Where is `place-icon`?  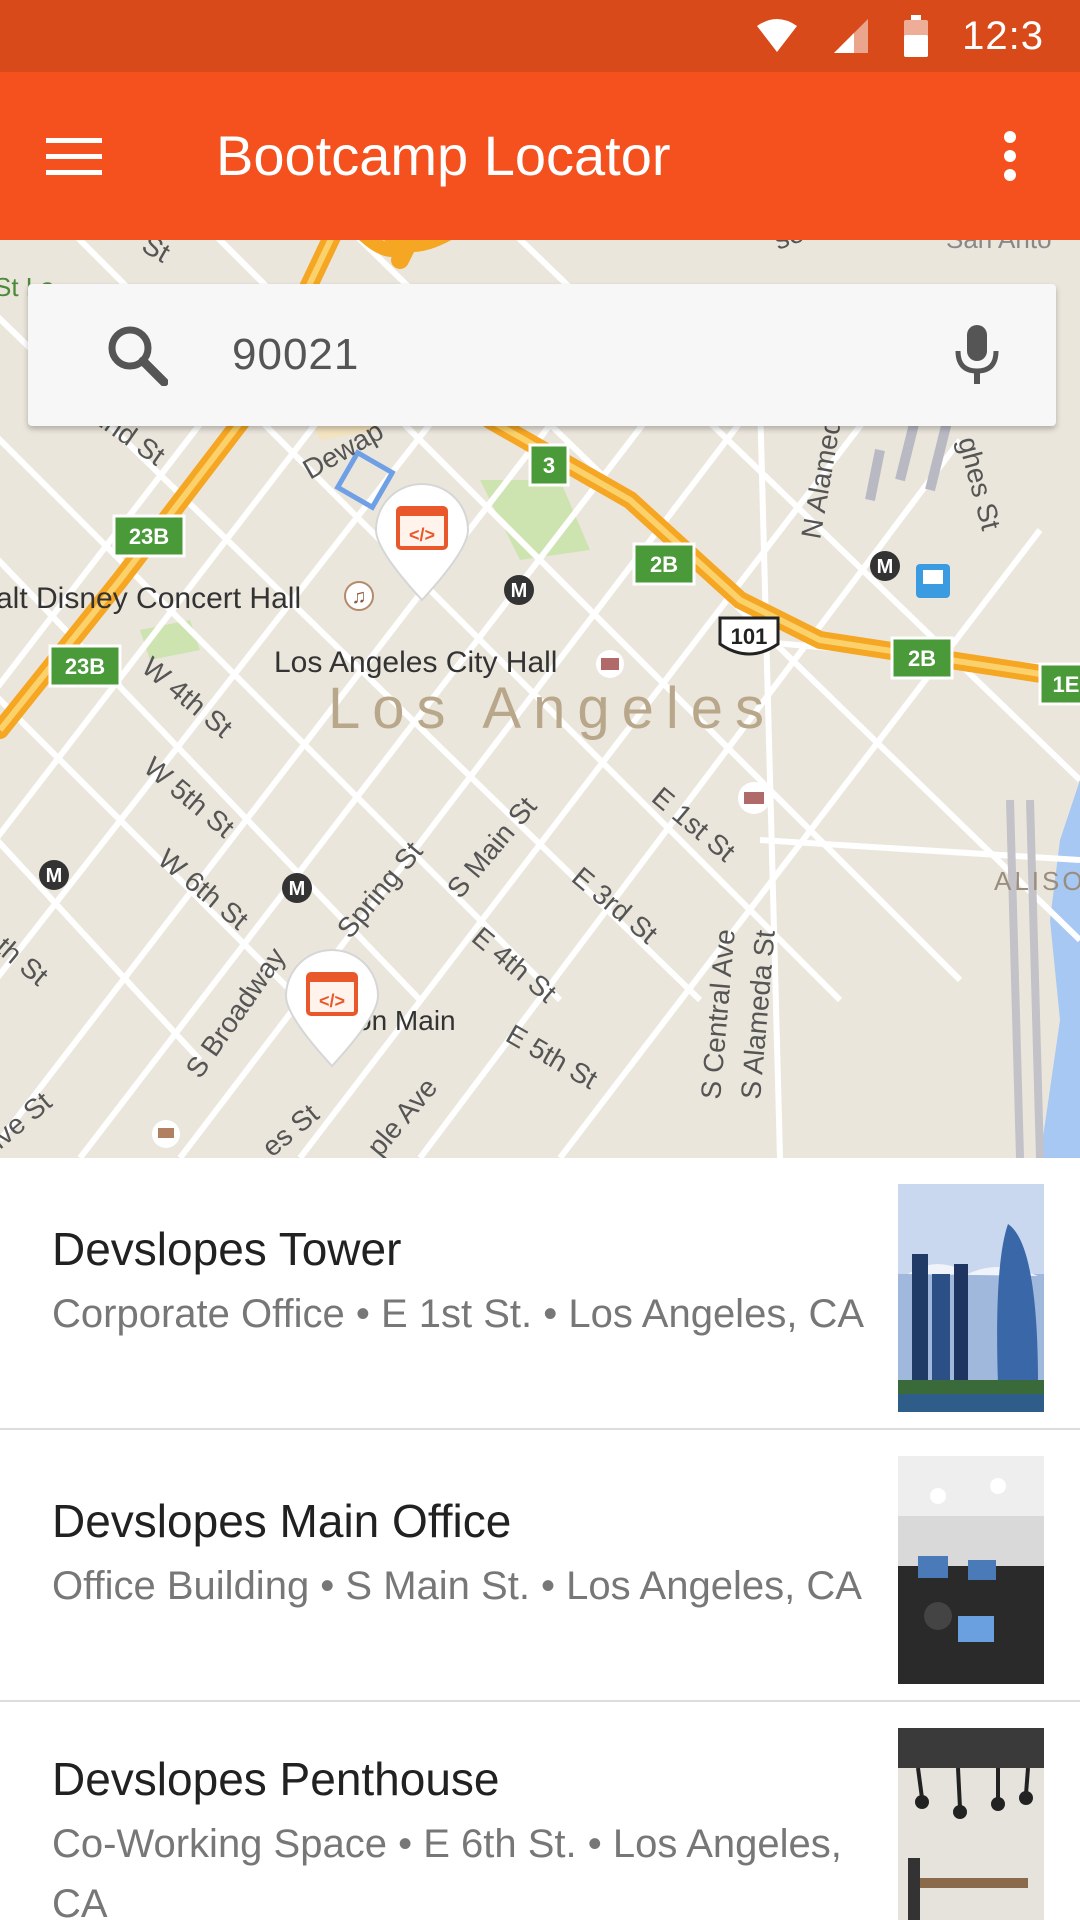
place-icon is located at coordinates (166, 1134).